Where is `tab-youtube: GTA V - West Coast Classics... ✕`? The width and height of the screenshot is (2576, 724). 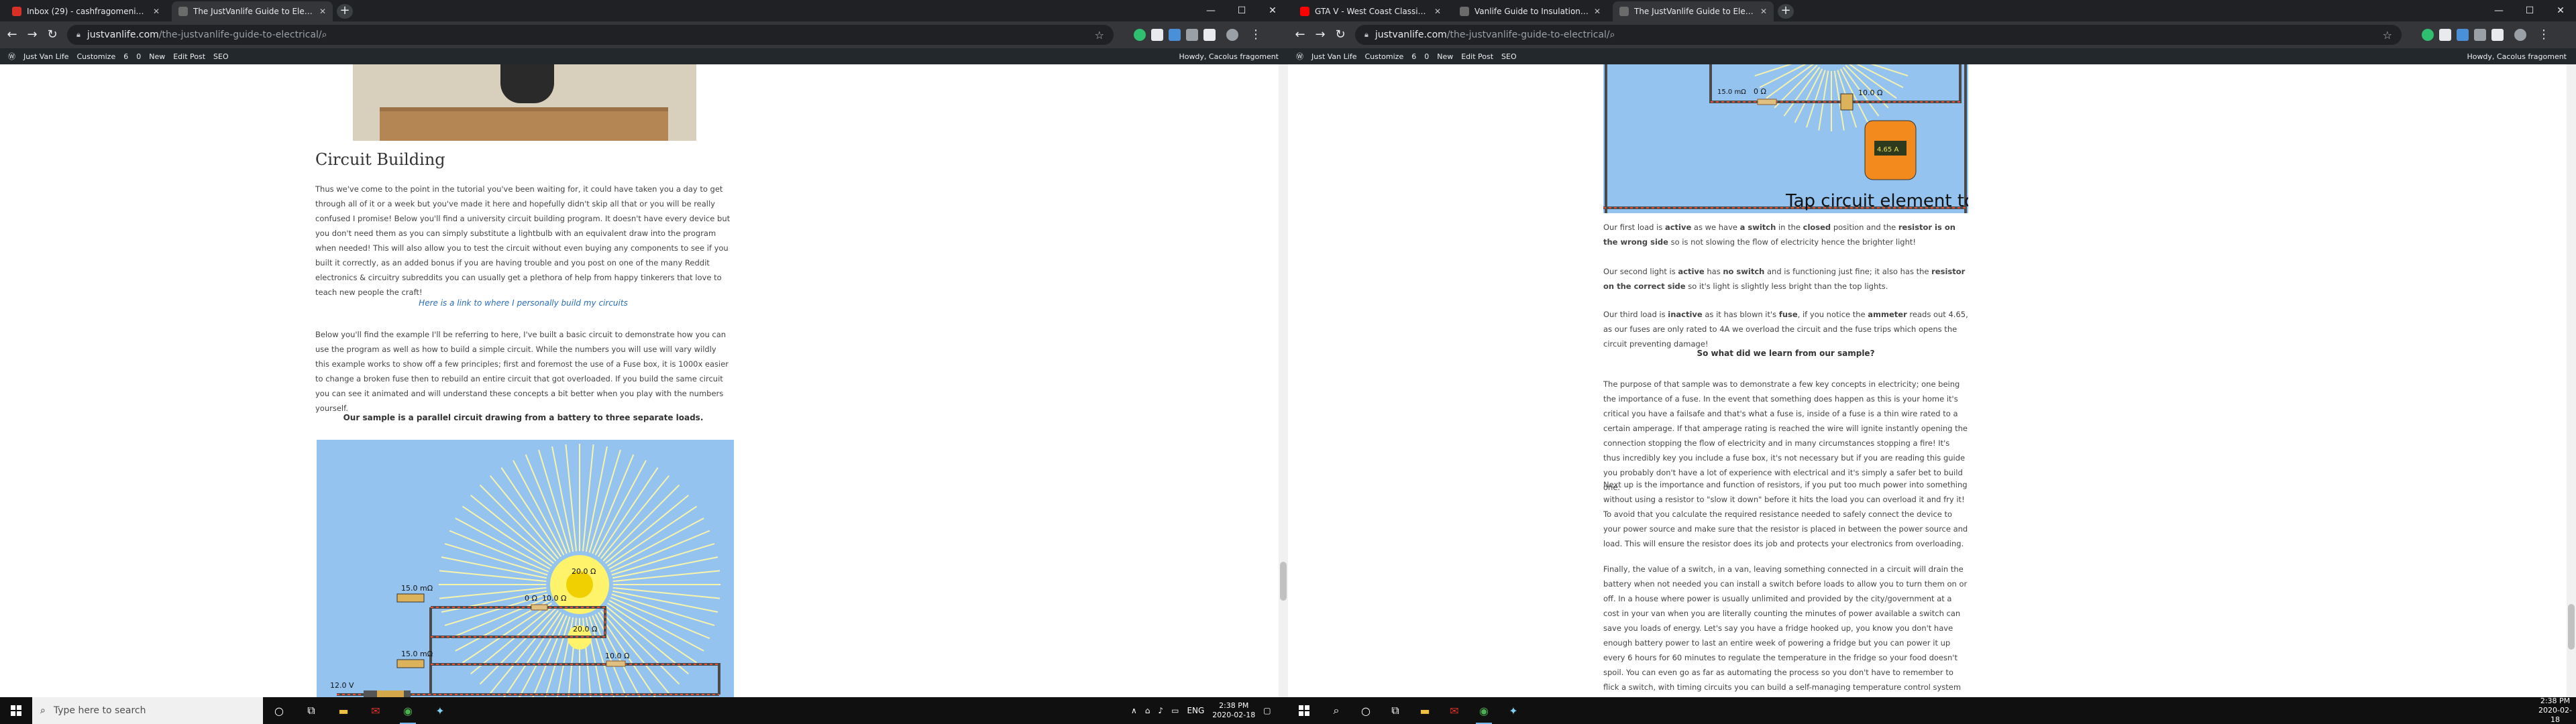
tab-youtube: GTA V - West Coast Classics... ✕ is located at coordinates (1370, 11).